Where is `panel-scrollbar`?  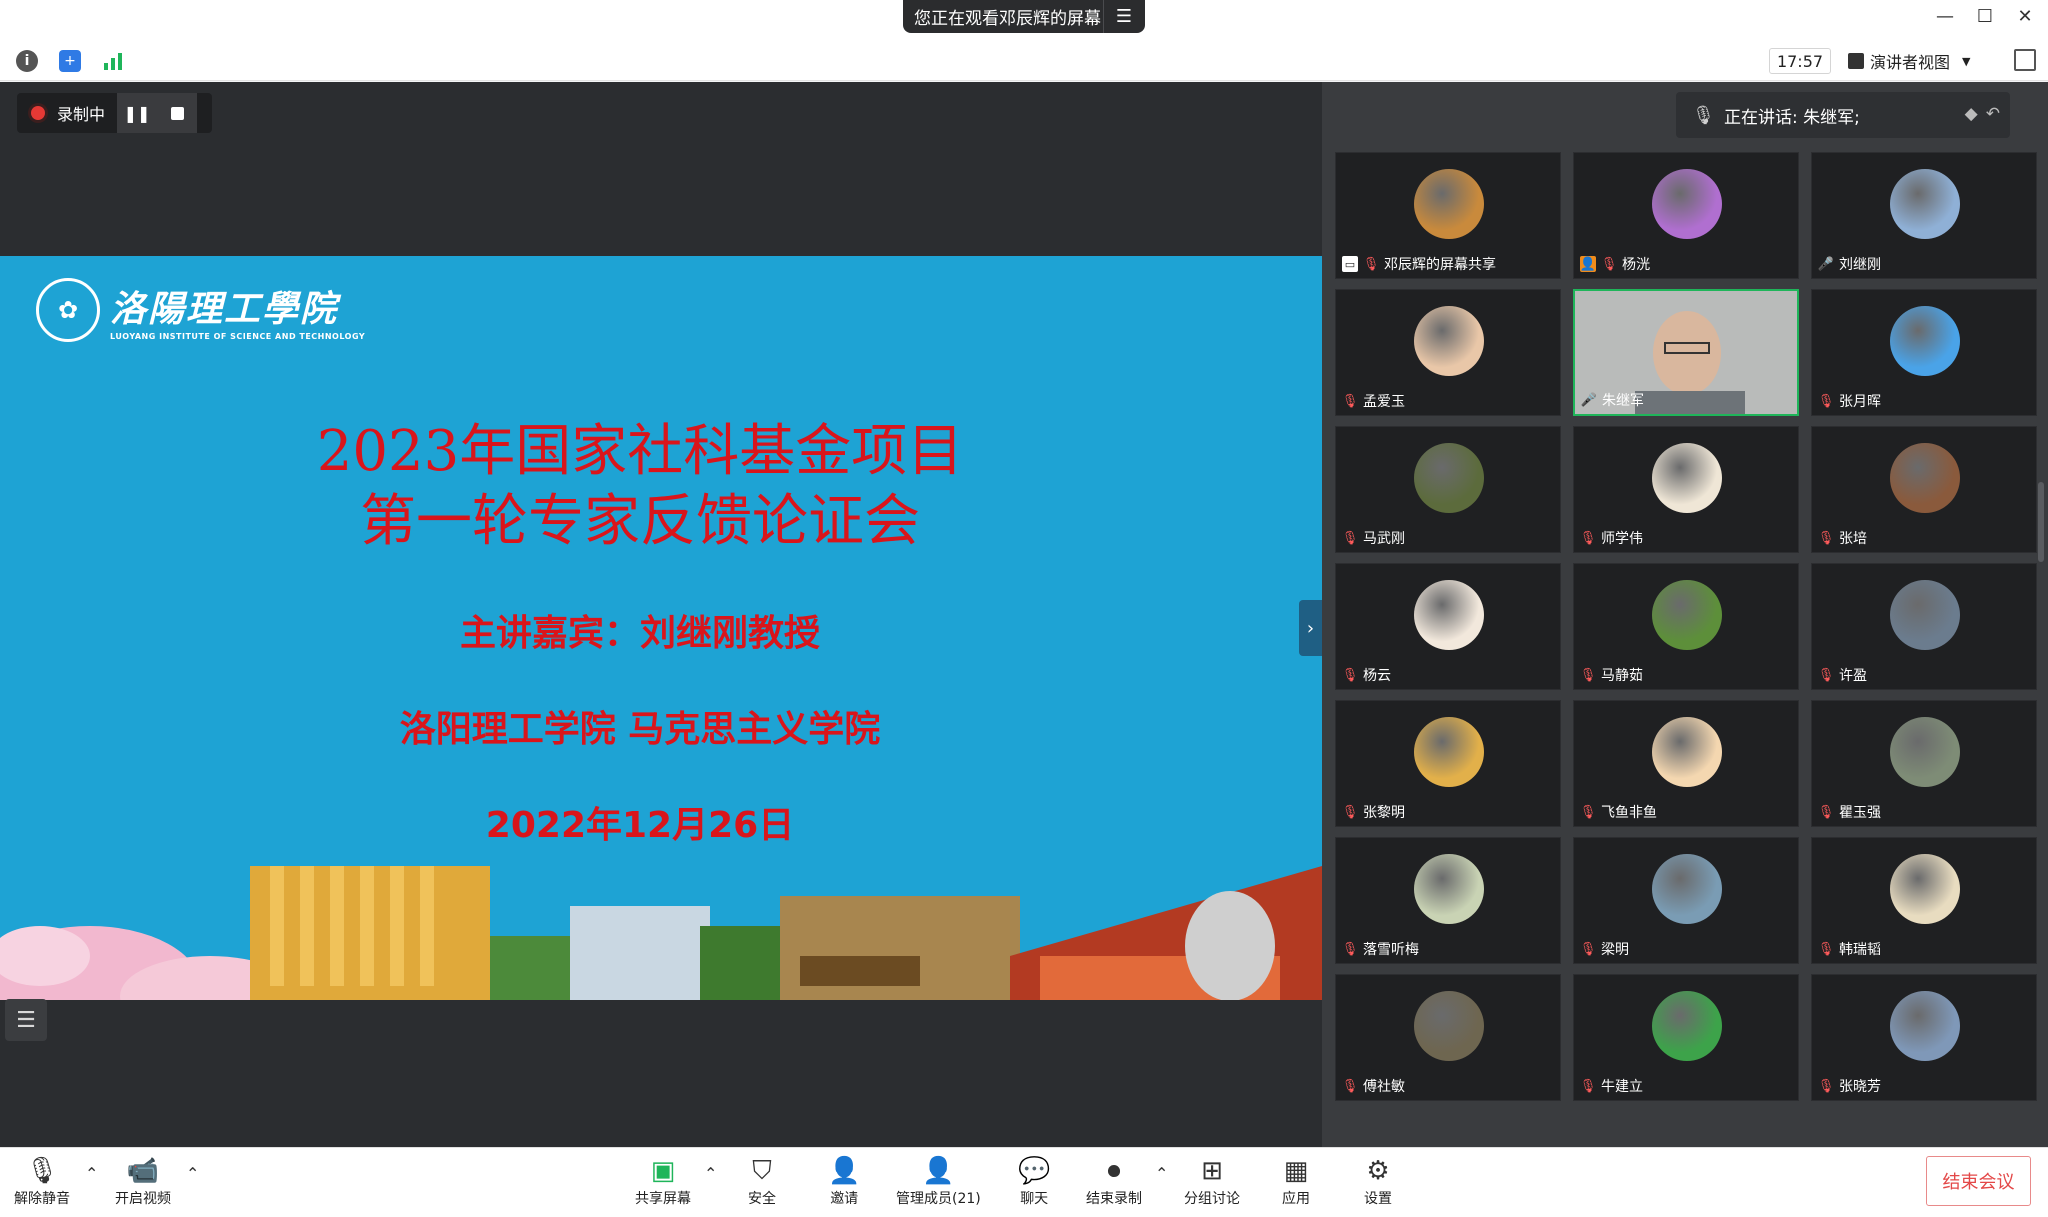
panel-scrollbar is located at coordinates (2041, 522).